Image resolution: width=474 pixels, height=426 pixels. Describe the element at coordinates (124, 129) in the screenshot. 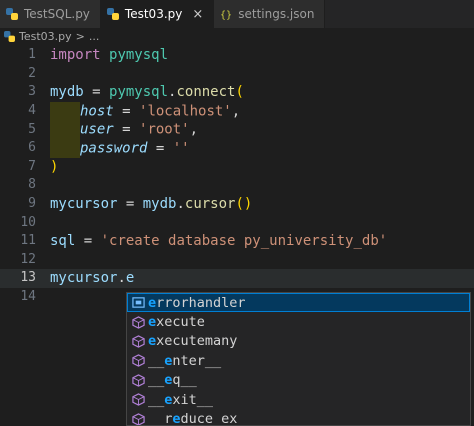

I see `code-text: user = 'root',` at that location.